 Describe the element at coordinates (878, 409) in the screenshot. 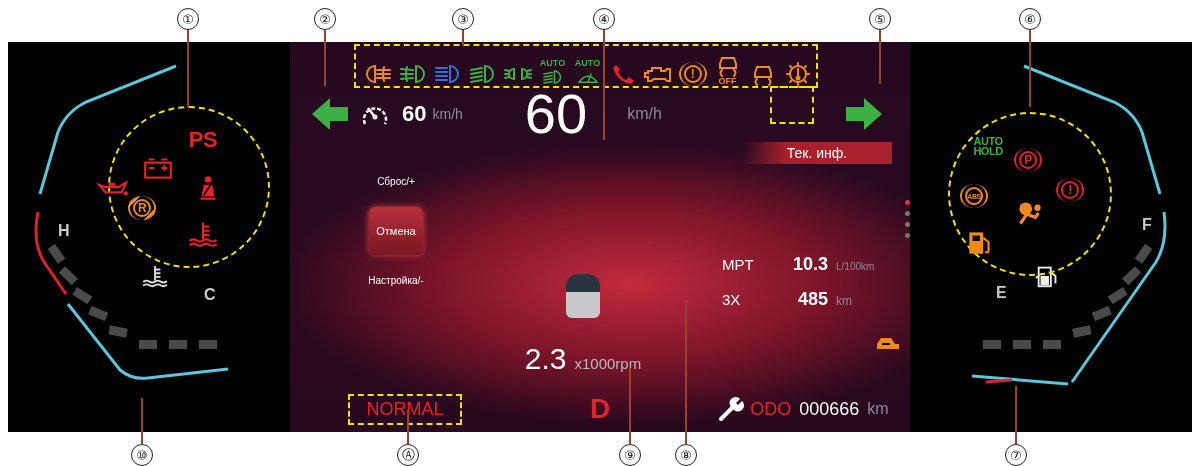

I see `odometer-unit: km` at that location.